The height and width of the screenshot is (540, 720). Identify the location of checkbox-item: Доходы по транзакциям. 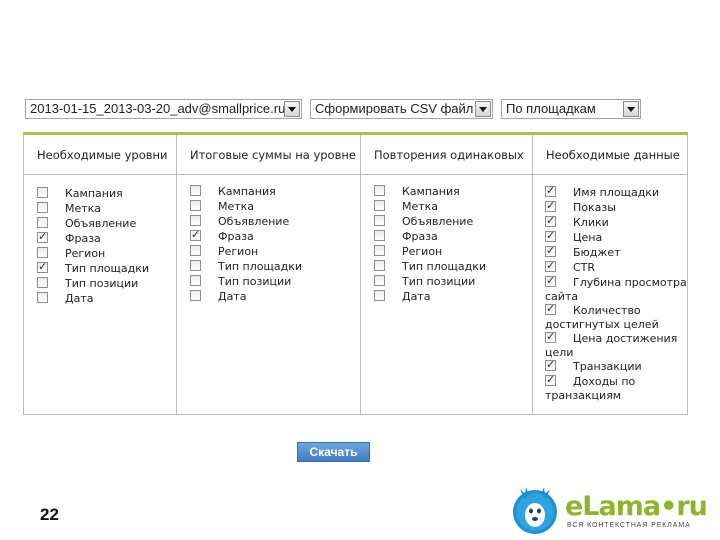
(614, 388).